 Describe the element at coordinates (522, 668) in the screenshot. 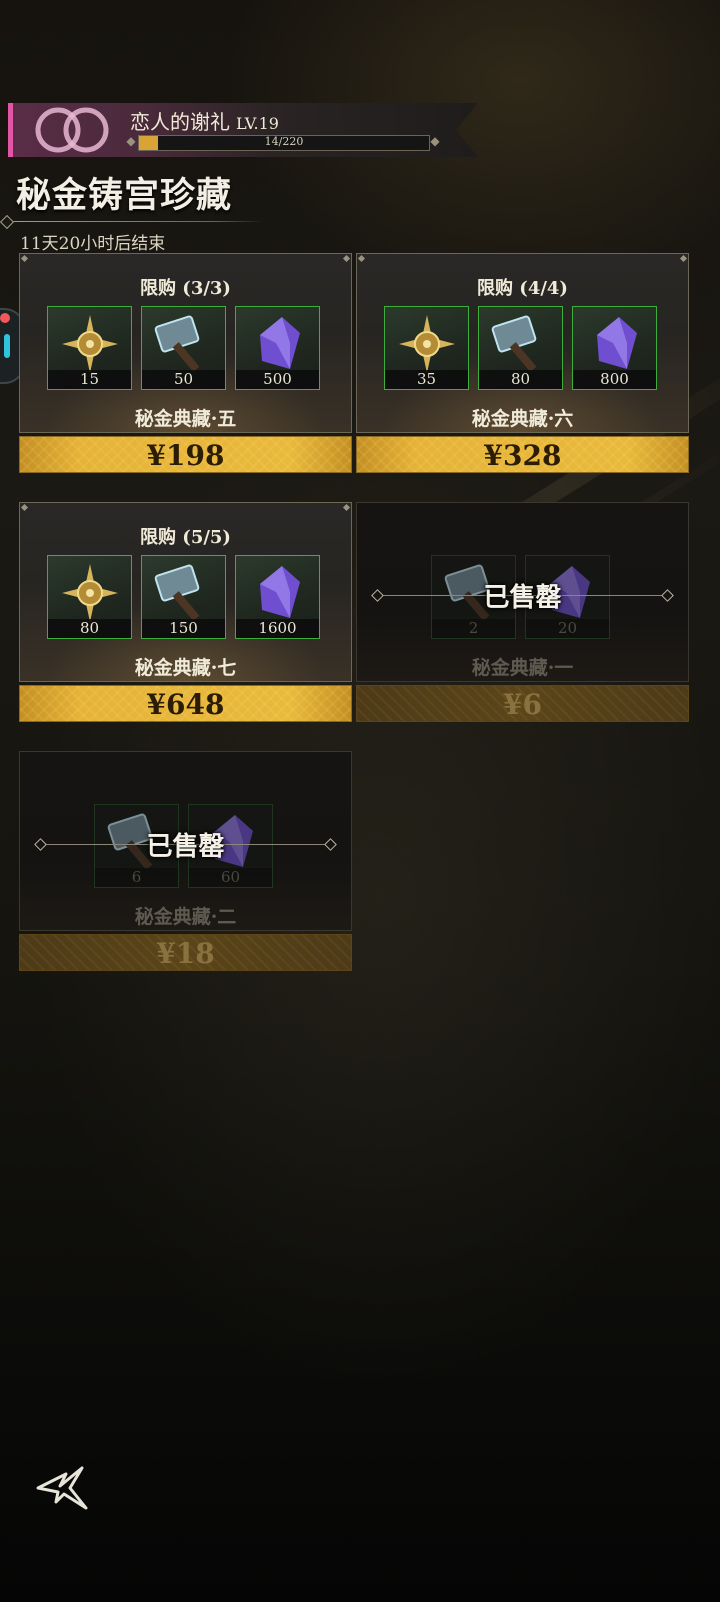

I see `bundle-name: 秘金典藏·一` at that location.